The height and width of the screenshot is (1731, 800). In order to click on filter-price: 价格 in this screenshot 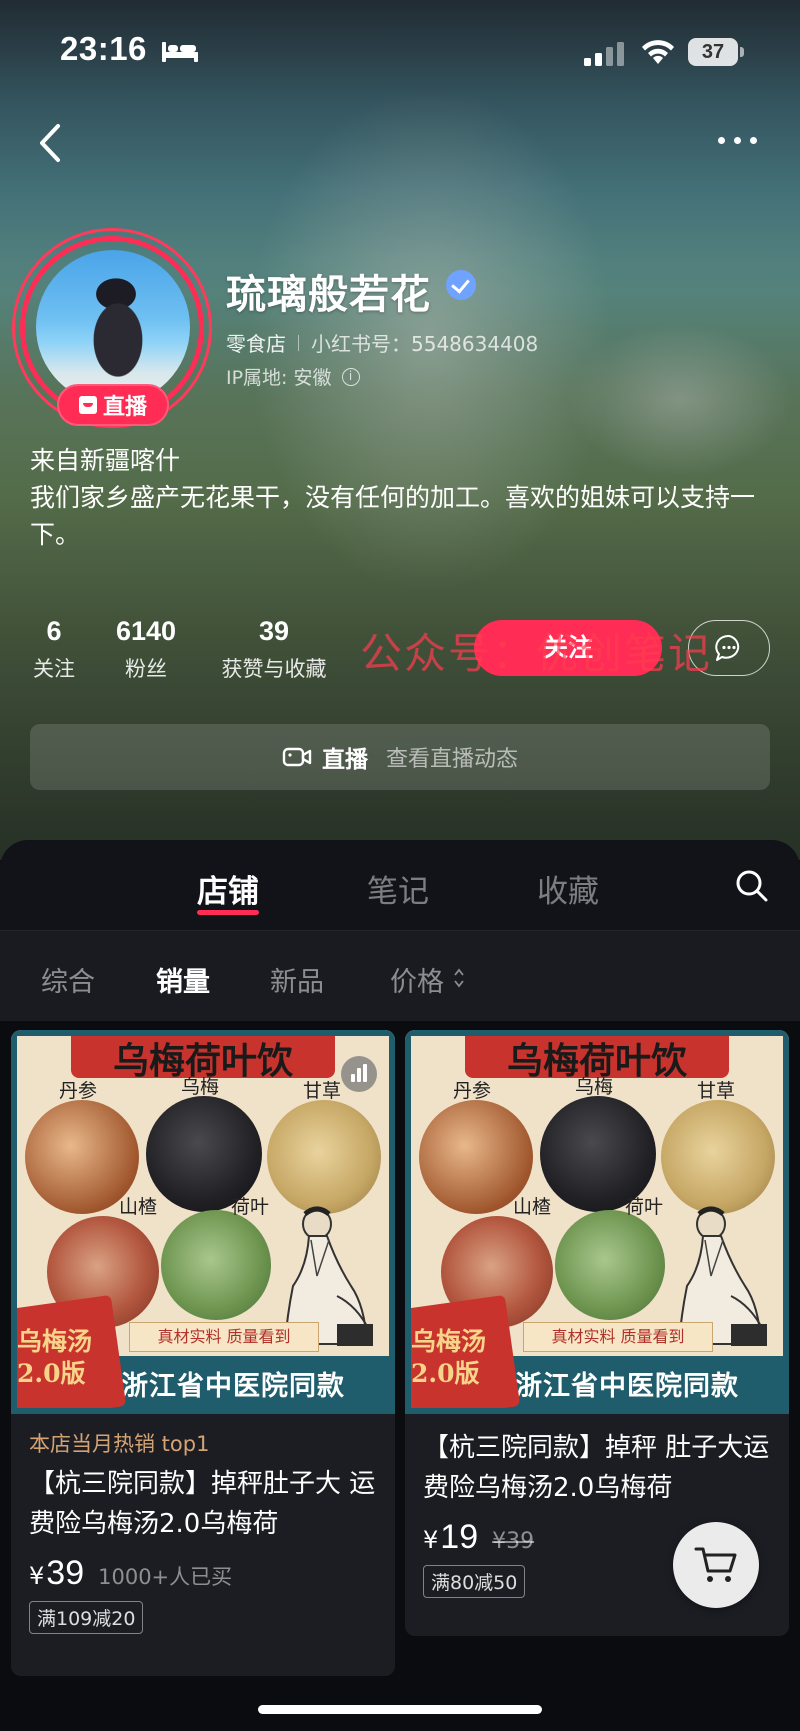, I will do `click(417, 979)`.